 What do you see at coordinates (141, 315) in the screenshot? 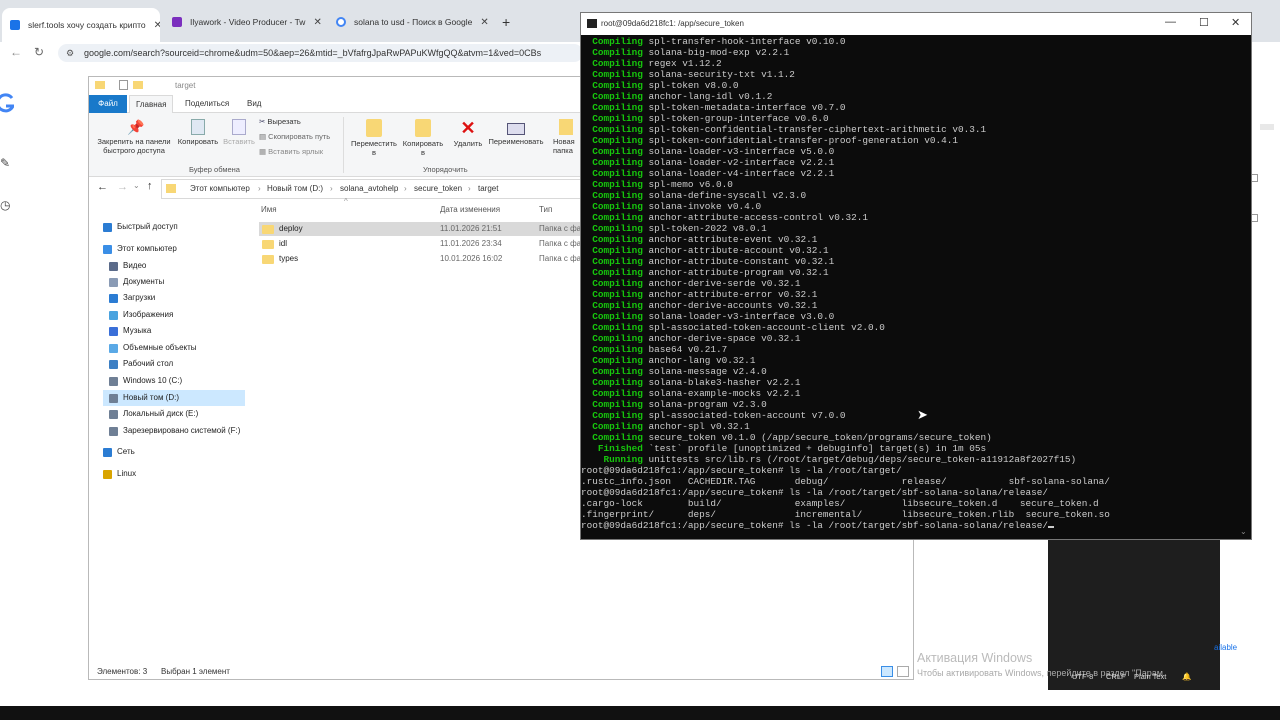
I see `nav-item: Изображения` at bounding box center [141, 315].